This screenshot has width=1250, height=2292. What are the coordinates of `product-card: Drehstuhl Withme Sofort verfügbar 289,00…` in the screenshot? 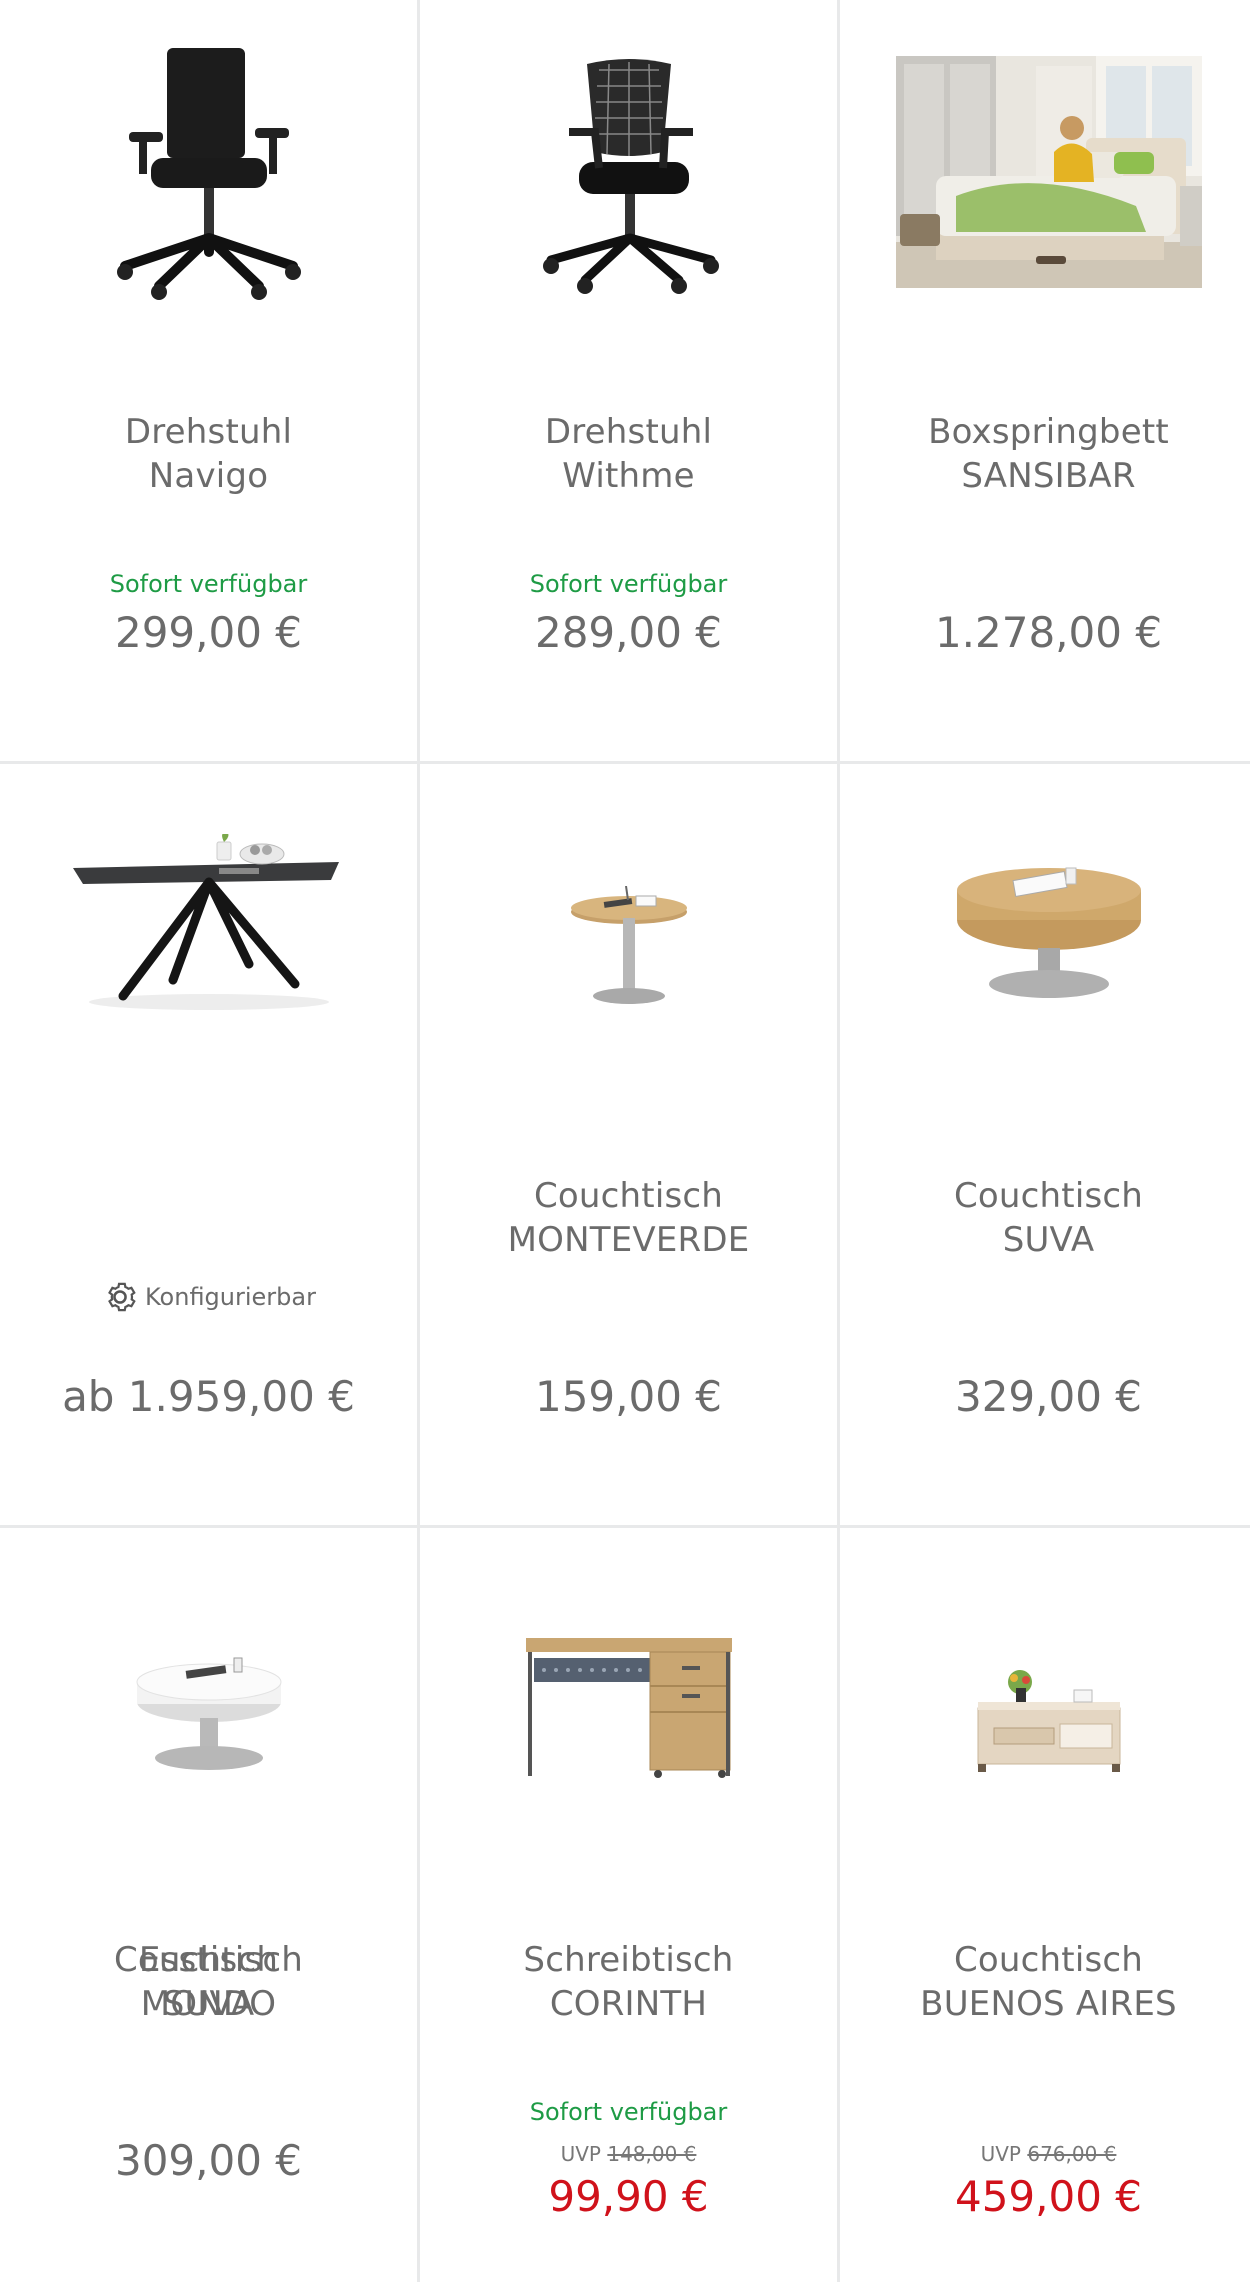 It's located at (628, 382).